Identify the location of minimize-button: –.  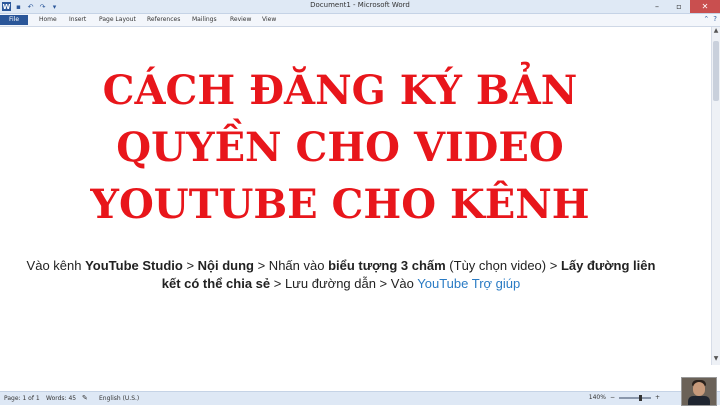
(657, 6).